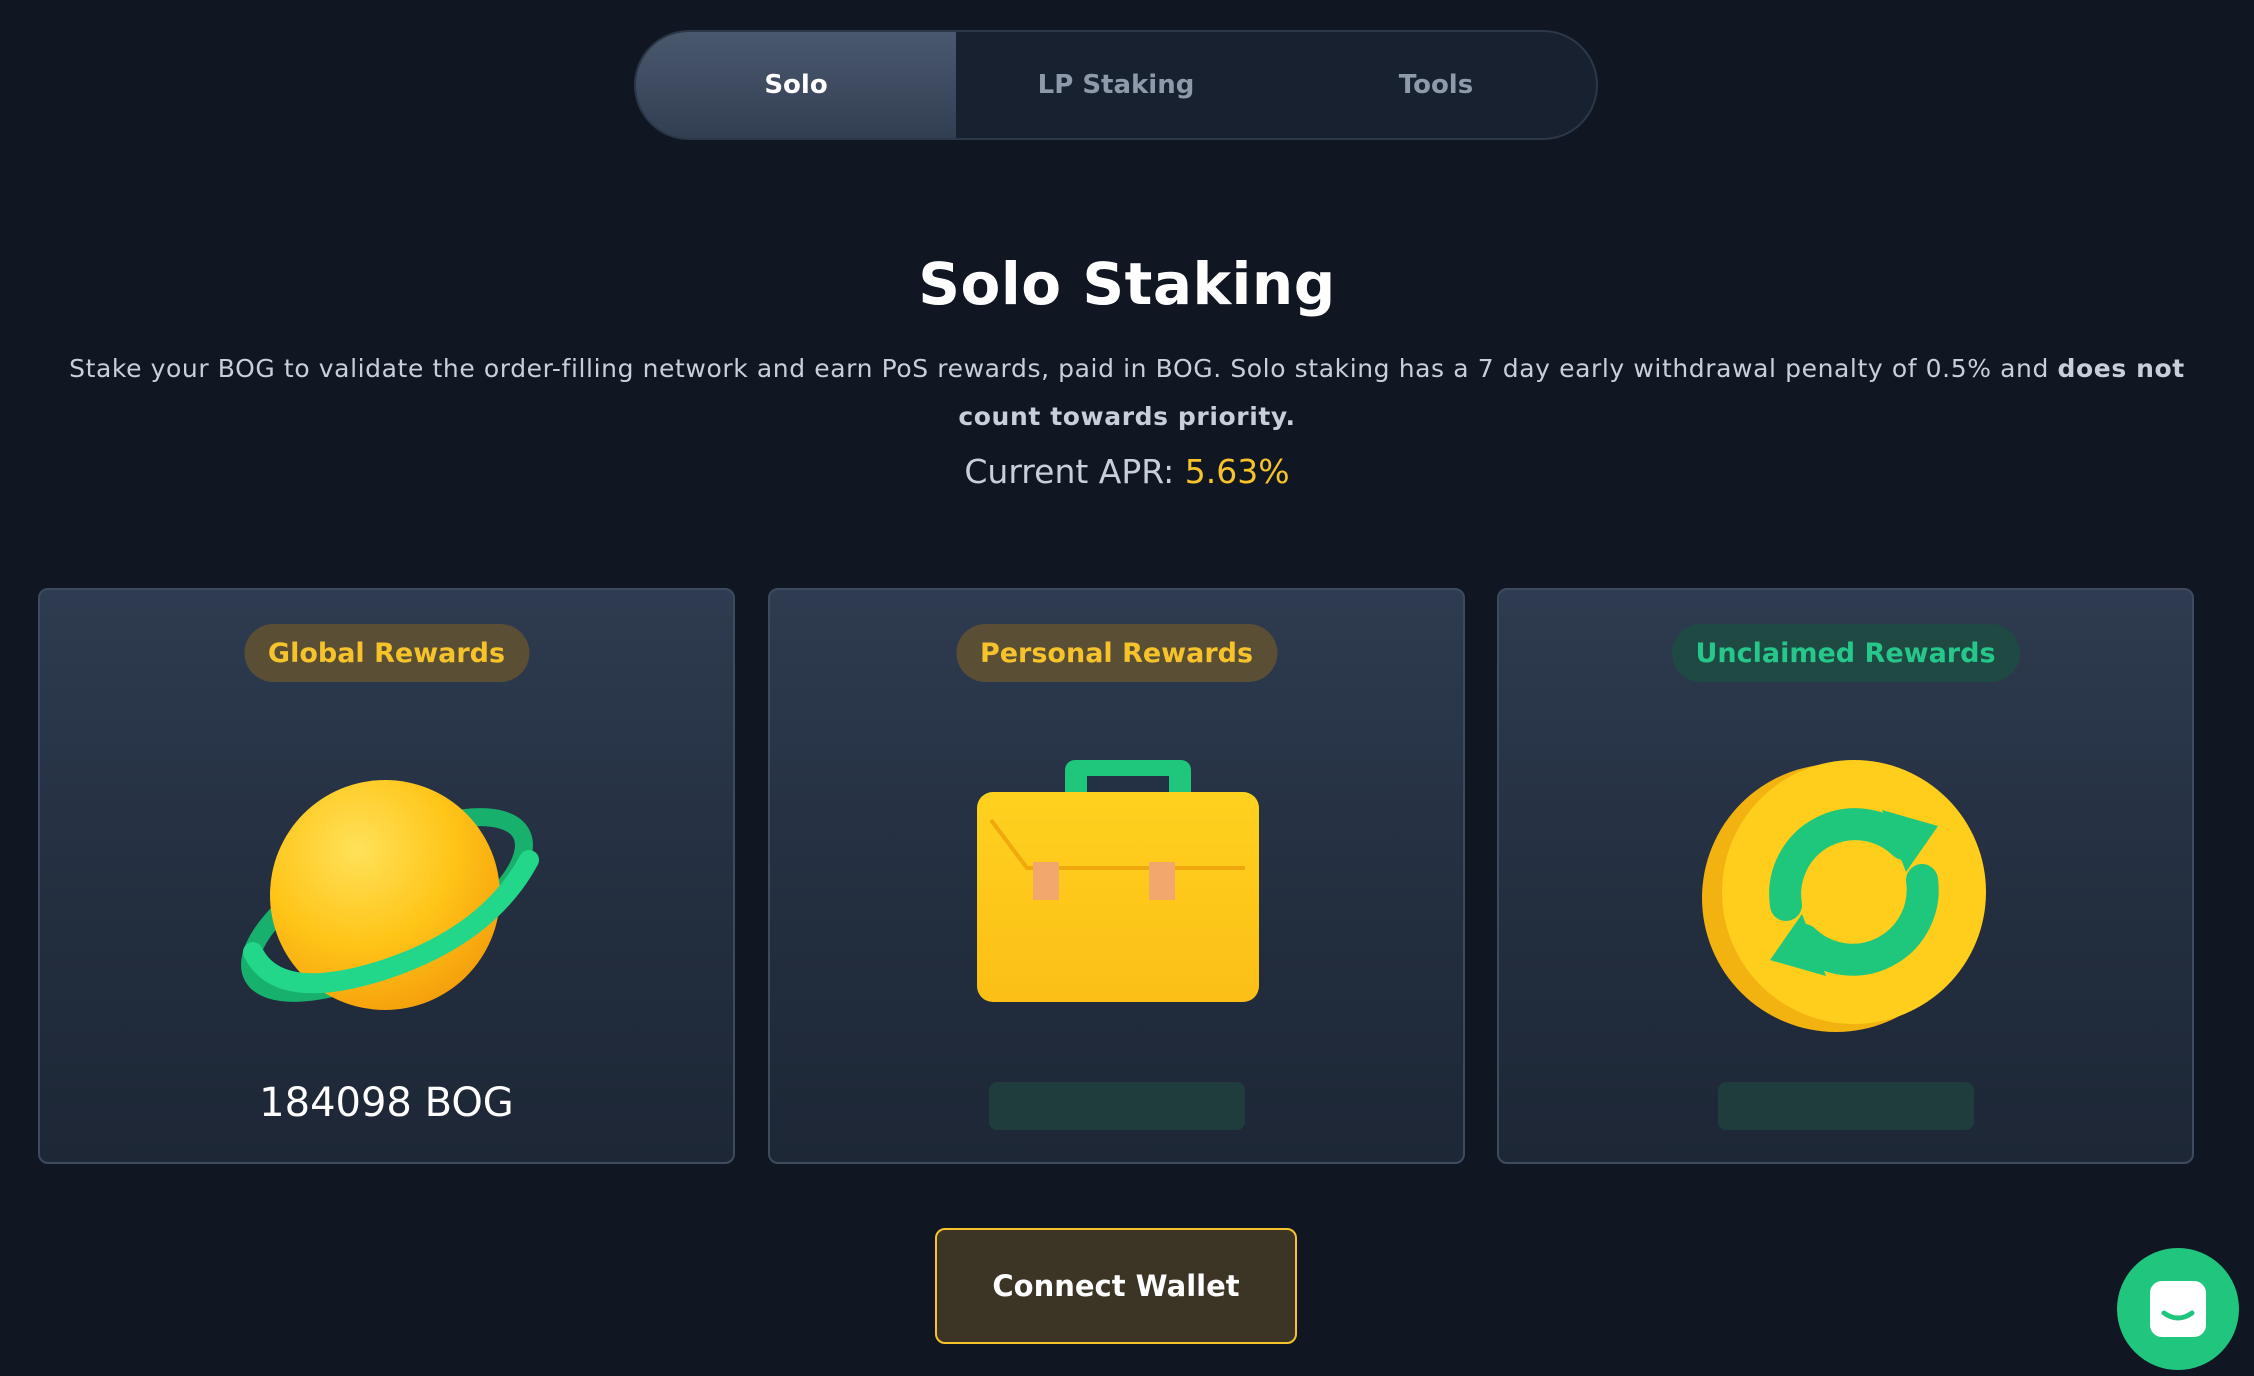  What do you see at coordinates (796, 85) in the screenshot?
I see `tab-solo: Solo` at bounding box center [796, 85].